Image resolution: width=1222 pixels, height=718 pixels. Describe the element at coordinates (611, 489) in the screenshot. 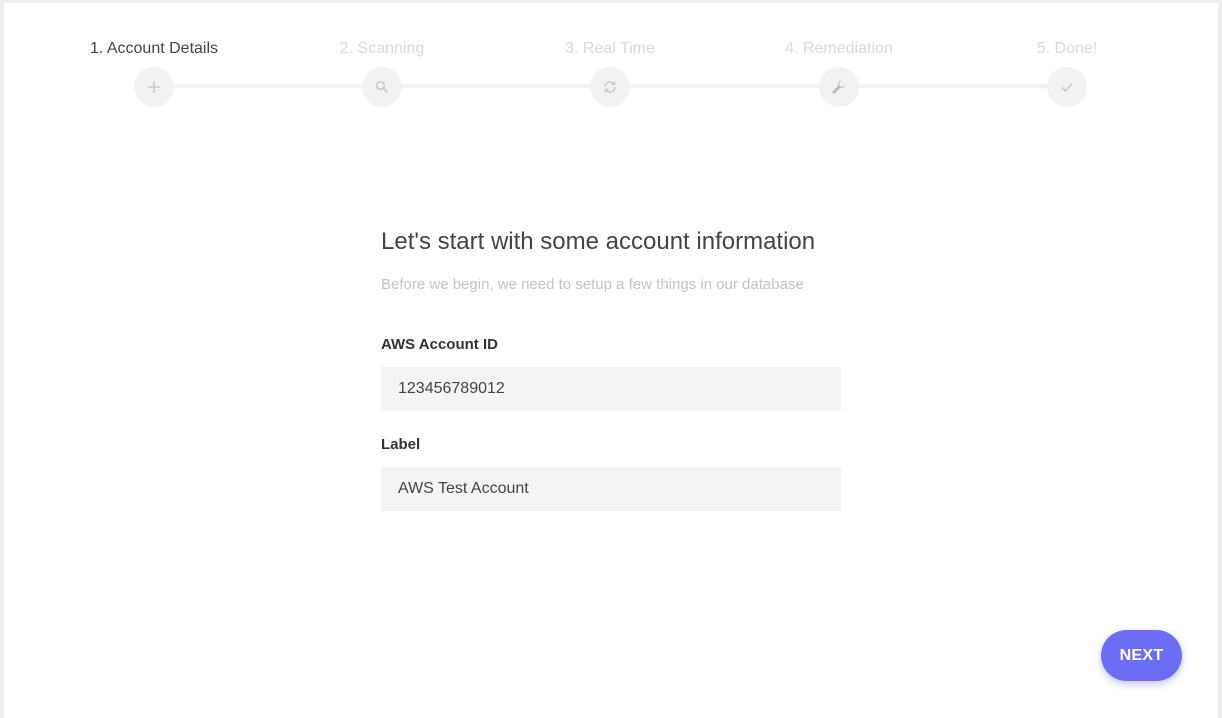

I see `account-label-input` at that location.